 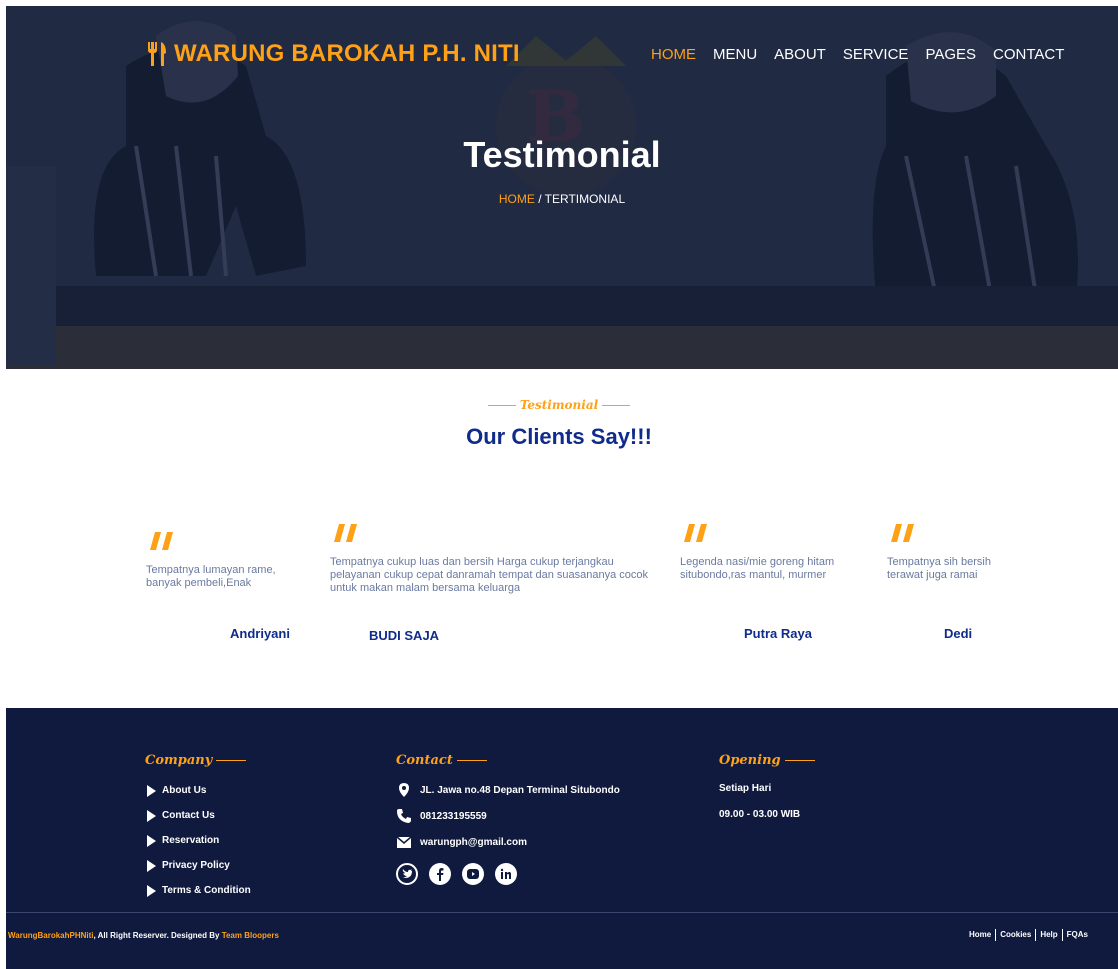 I want to click on testimonial-author: Andriyani, so click(x=260, y=633).